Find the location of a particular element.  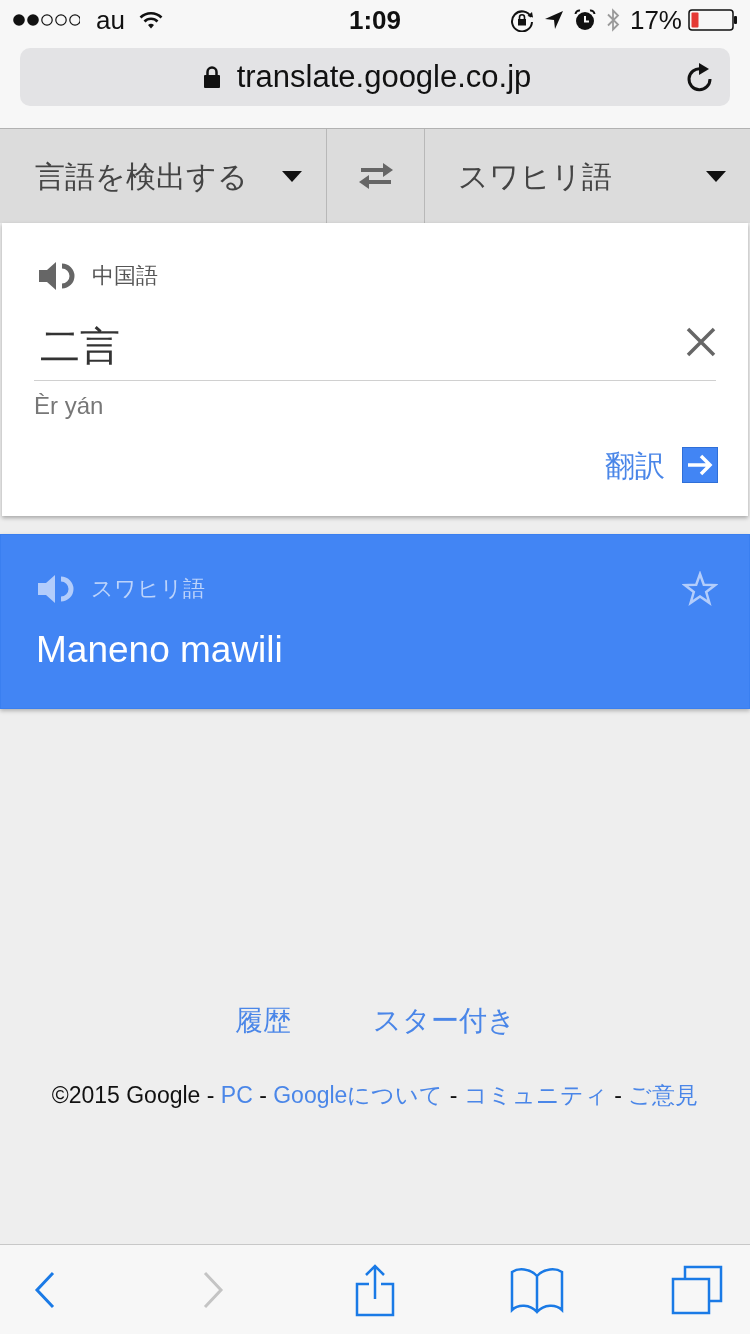

signal-icon is located at coordinates (46, 20).